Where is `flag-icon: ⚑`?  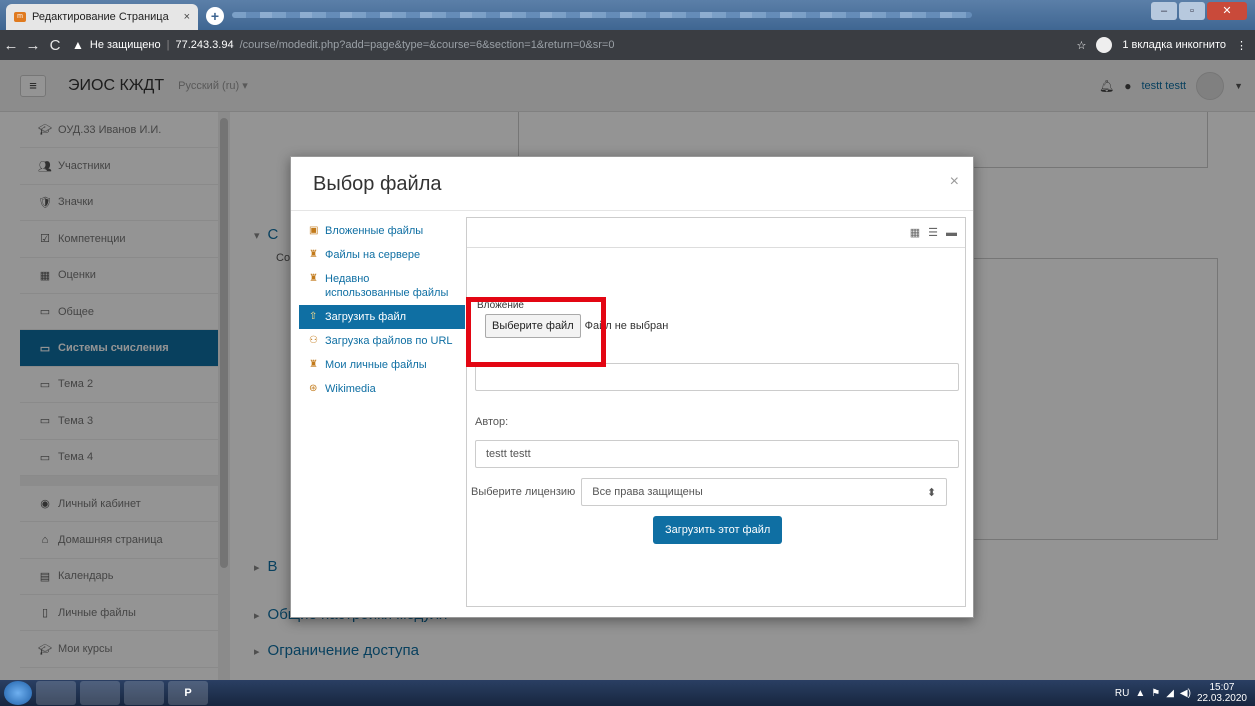 flag-icon: ⚑ is located at coordinates (1155, 693).